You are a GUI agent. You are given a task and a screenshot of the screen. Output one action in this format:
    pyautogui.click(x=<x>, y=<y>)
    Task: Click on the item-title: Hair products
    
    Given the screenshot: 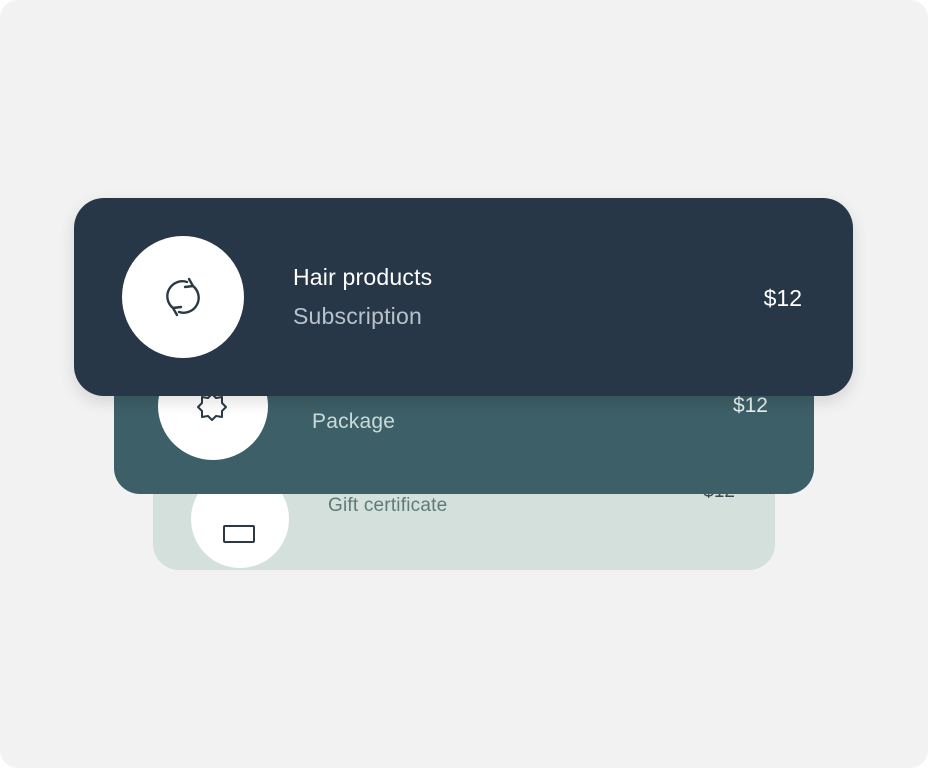 What is the action you would take?
    pyautogui.click(x=363, y=277)
    